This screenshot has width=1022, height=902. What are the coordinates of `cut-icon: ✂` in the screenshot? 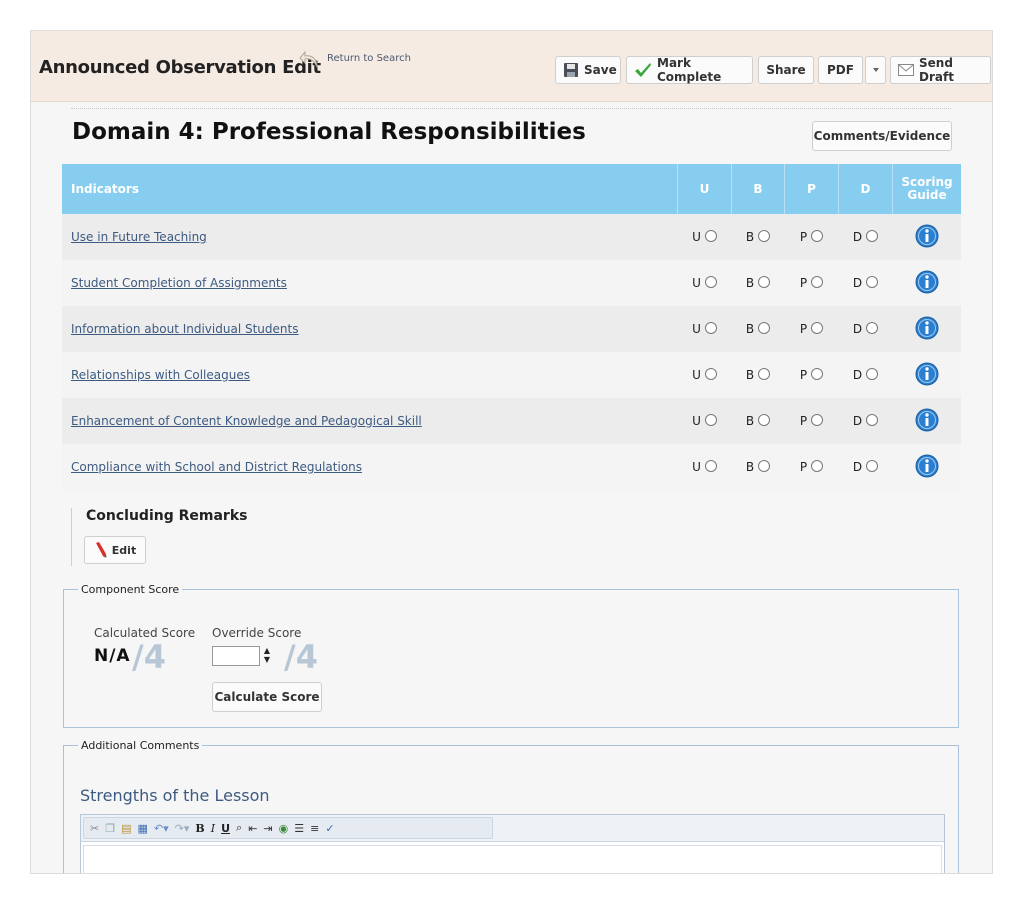 It's located at (94, 828).